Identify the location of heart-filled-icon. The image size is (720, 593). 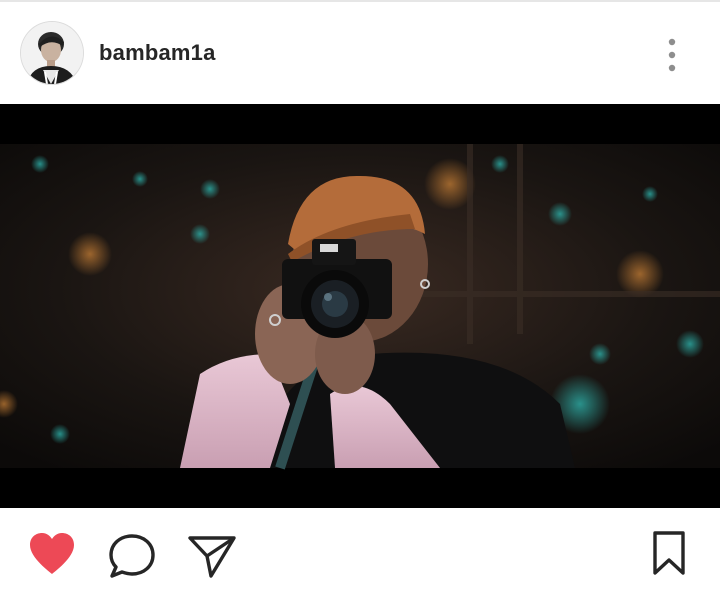
(52, 553).